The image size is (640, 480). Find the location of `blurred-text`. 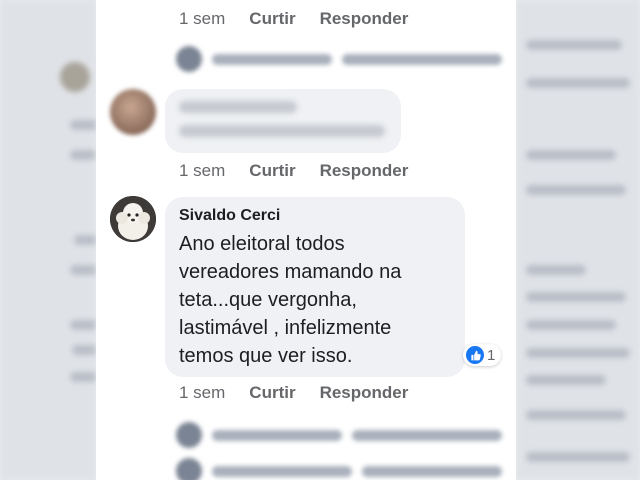

blurred-text is located at coordinates (282, 131).